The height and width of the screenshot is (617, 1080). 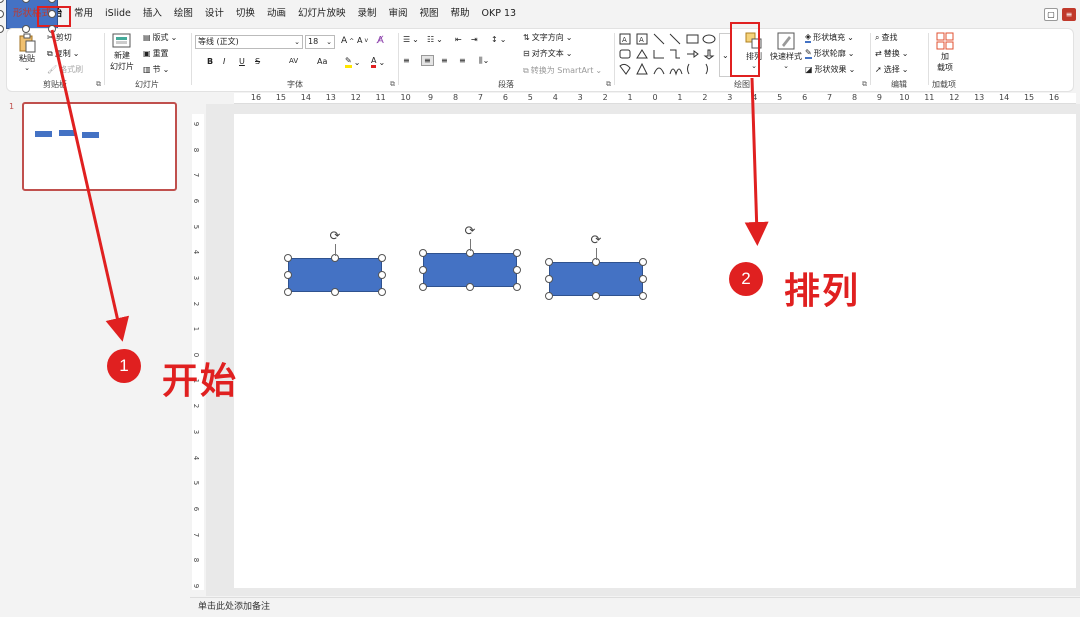 What do you see at coordinates (945, 52) in the screenshot?
I see `addins-button: 加 载项` at bounding box center [945, 52].